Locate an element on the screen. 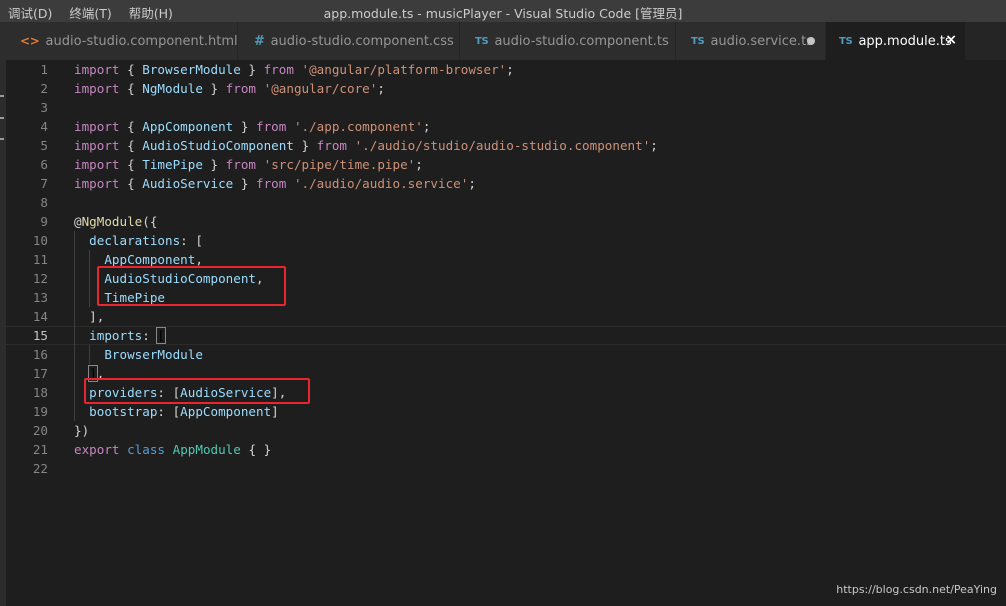 This screenshot has height=606, width=1006. code-line: 14 ], is located at coordinates (506, 316).